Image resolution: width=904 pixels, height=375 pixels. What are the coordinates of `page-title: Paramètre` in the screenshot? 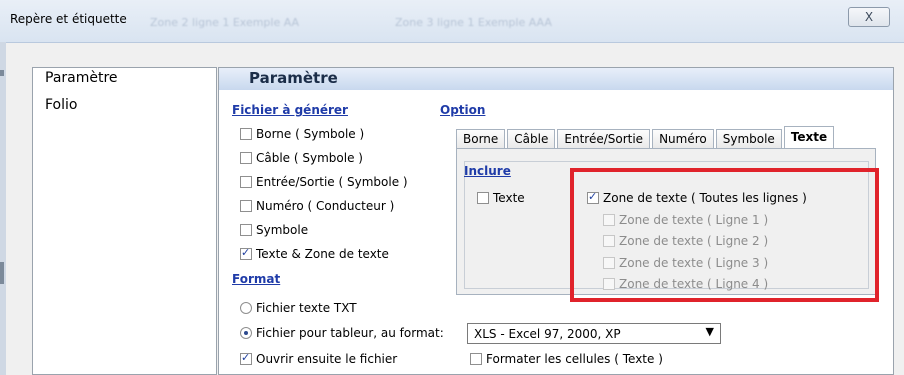 It's located at (293, 78).